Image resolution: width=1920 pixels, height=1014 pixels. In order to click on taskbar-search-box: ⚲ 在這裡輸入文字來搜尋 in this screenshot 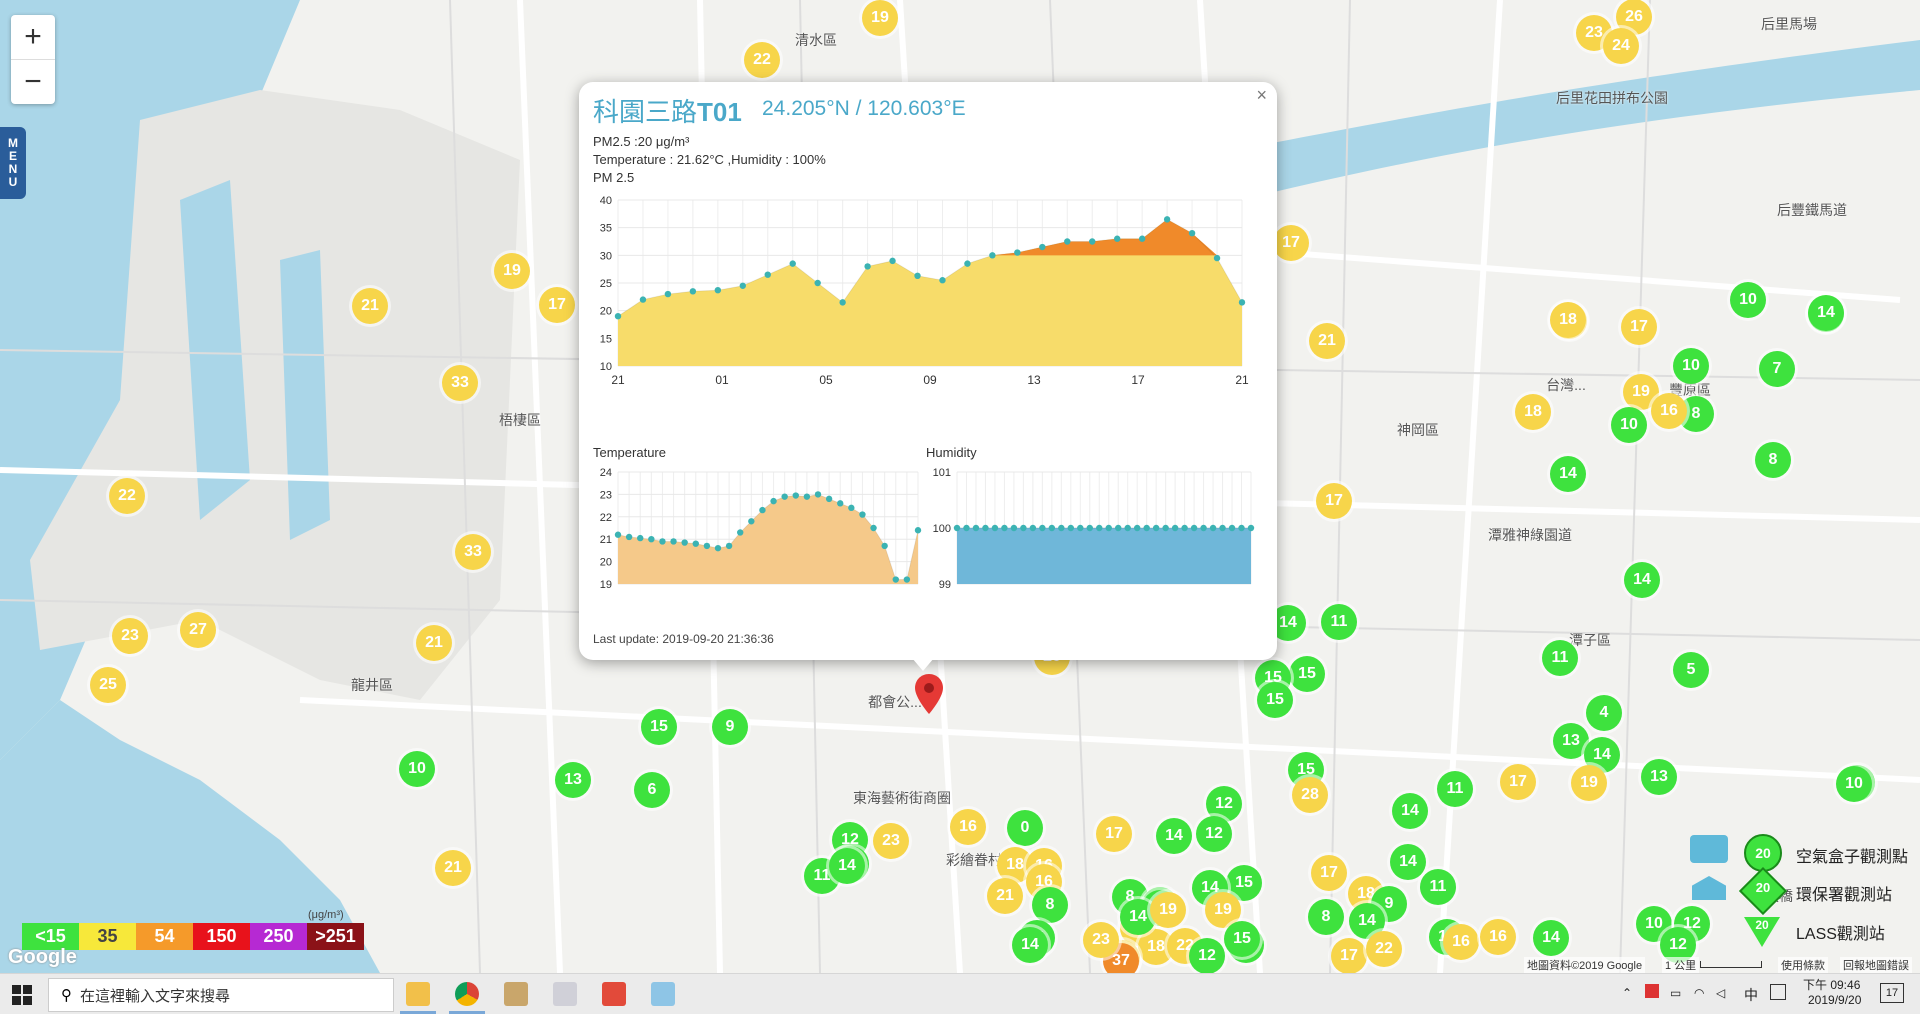, I will do `click(221, 995)`.